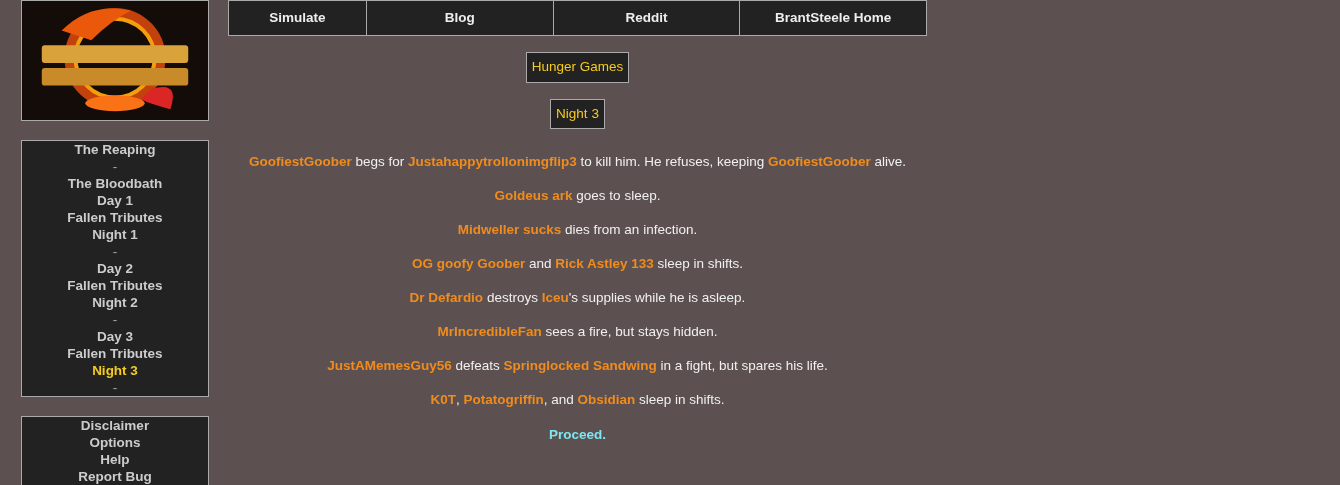 The width and height of the screenshot is (1340, 485). What do you see at coordinates (115, 476) in the screenshot?
I see `menu-link: Report Bug` at bounding box center [115, 476].